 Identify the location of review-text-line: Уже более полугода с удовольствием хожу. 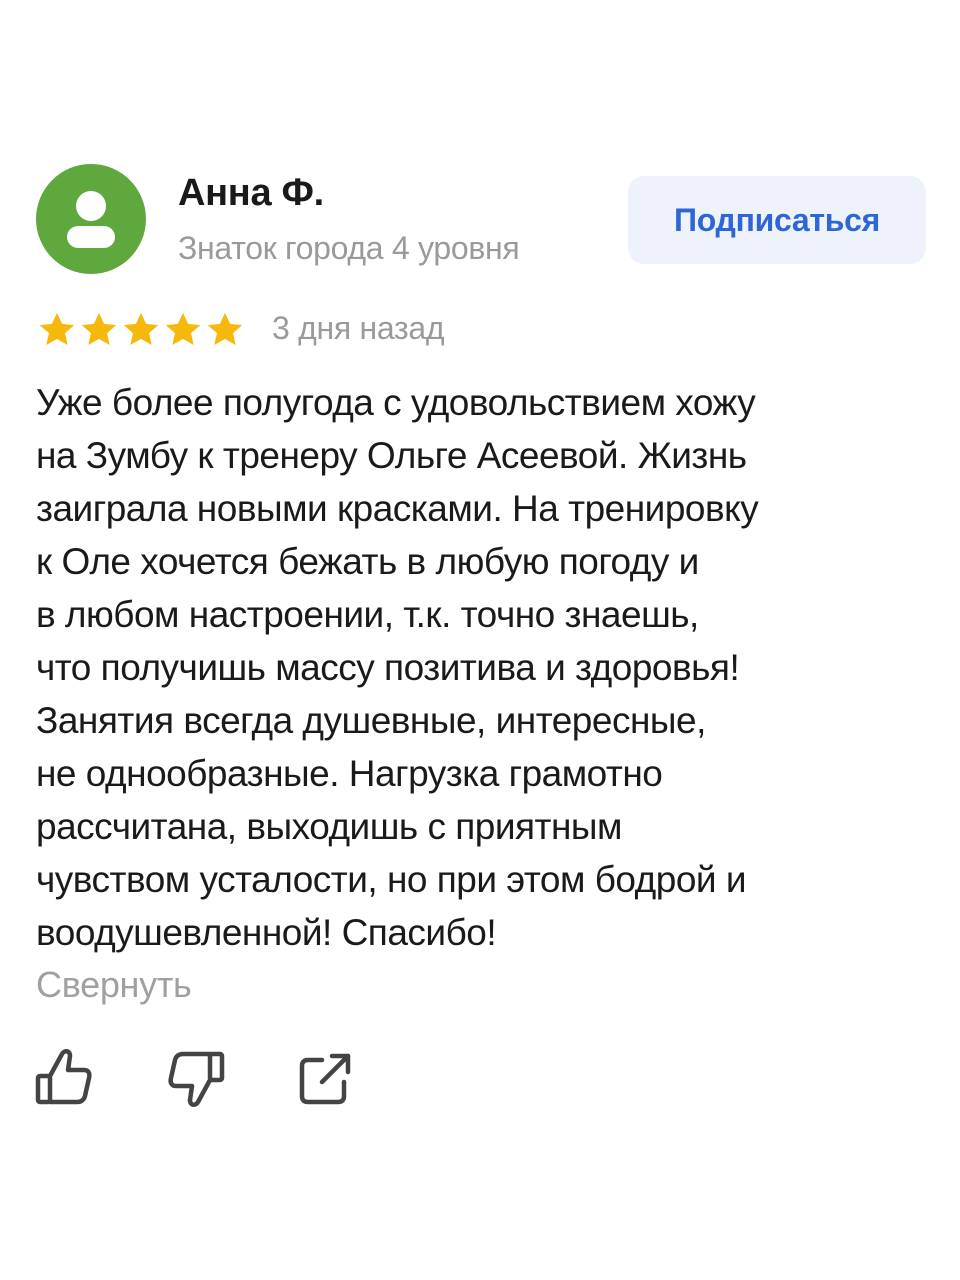
(396, 402).